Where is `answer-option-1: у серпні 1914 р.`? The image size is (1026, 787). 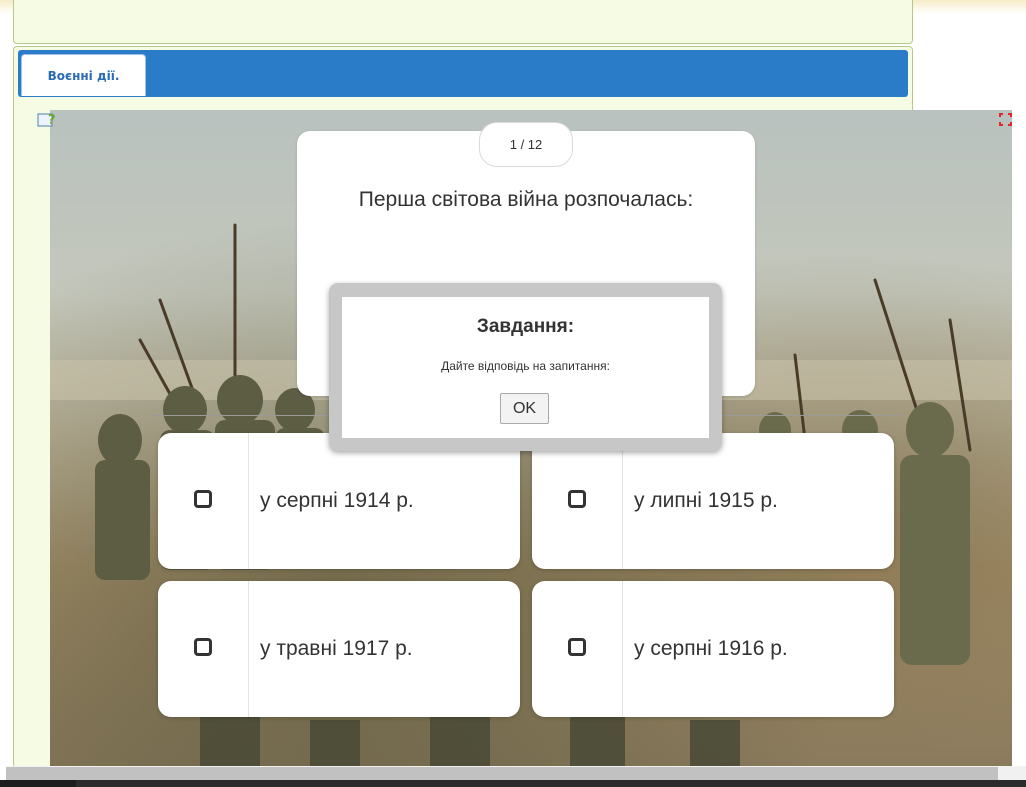 answer-option-1: у серпні 1914 р. is located at coordinates (339, 501).